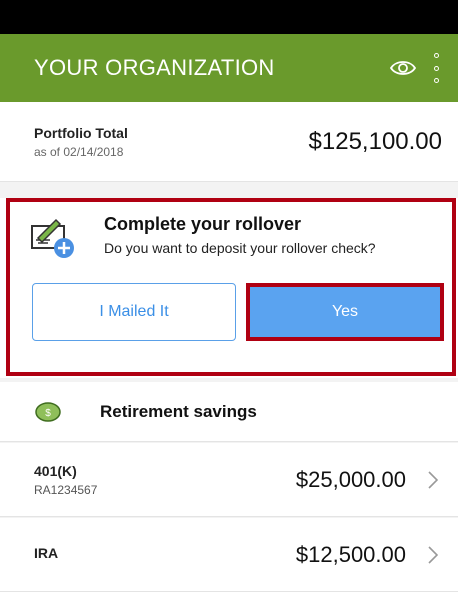  Describe the element at coordinates (436, 68) in the screenshot. I see `kebab-menu-icon` at that location.